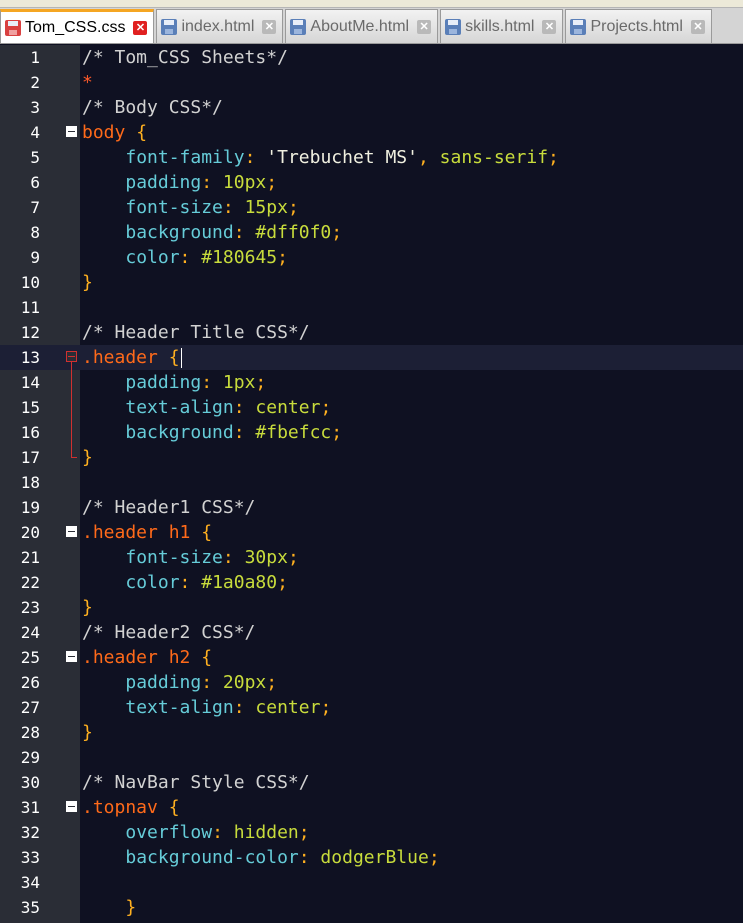  What do you see at coordinates (638, 26) in the screenshot?
I see `tab-projects-html: Projects.html ✕` at bounding box center [638, 26].